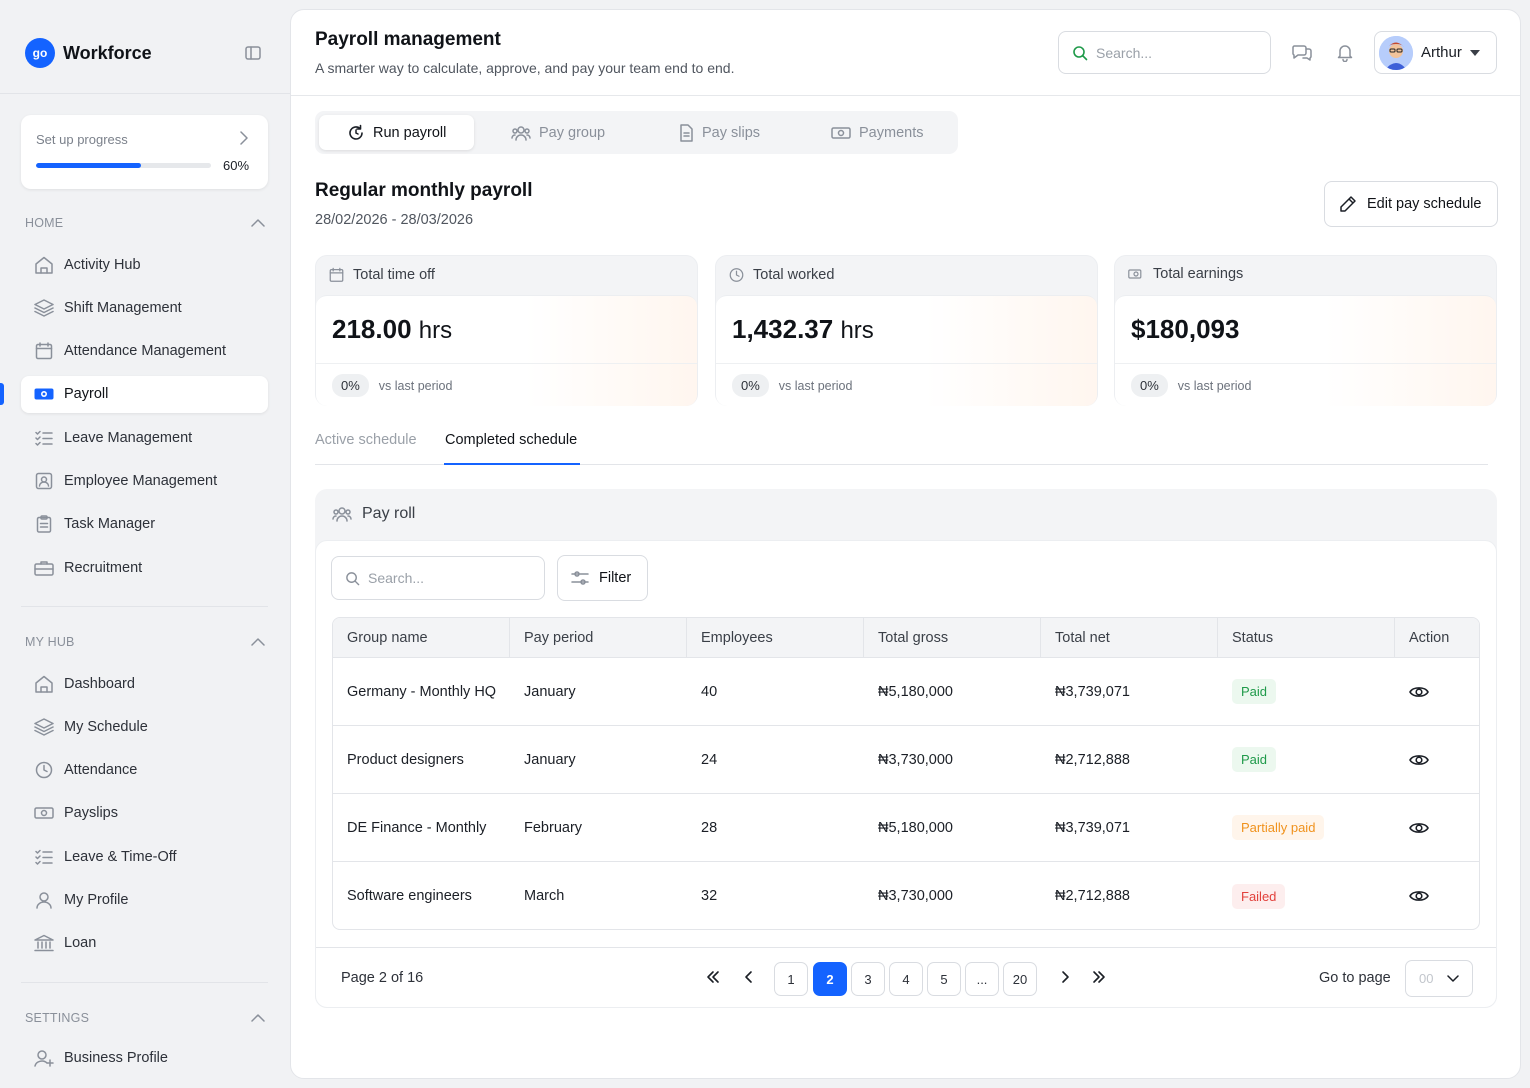  What do you see at coordinates (435, 330) in the screenshot?
I see `stat-unit: hrs` at bounding box center [435, 330].